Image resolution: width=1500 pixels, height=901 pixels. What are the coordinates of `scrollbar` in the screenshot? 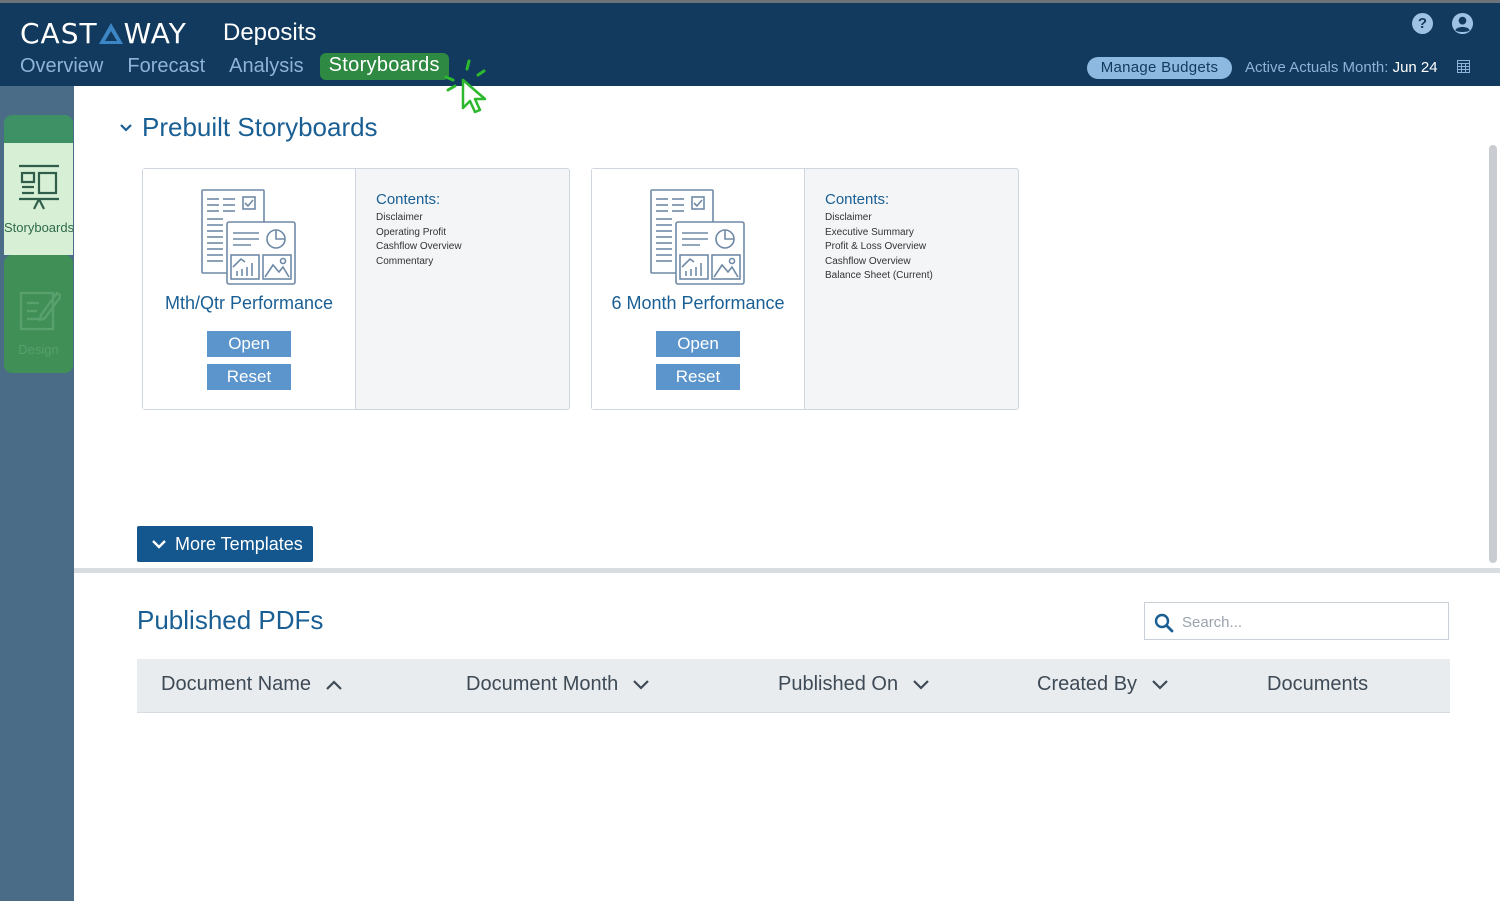 It's located at (1493, 354).